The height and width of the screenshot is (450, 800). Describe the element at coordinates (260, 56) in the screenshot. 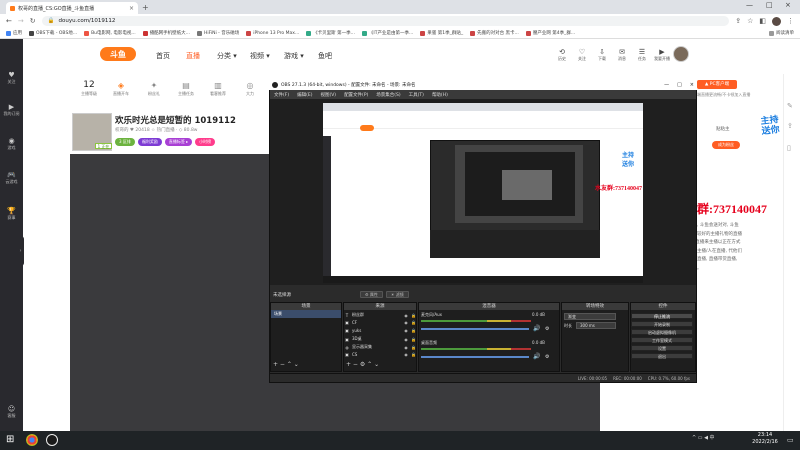

I see `nav-video: 视频 ▾` at that location.